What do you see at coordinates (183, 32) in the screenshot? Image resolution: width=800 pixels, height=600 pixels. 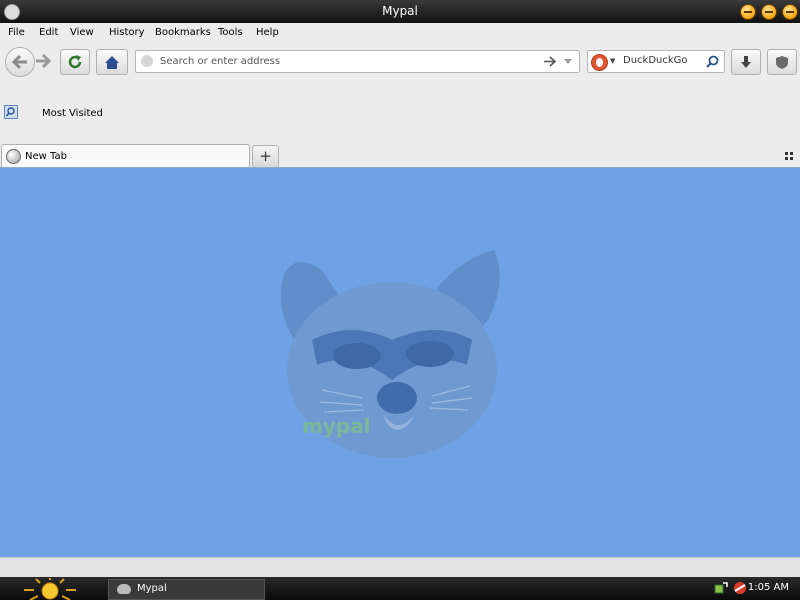 I see `menu-bookmarks: Bookmarks` at bounding box center [183, 32].